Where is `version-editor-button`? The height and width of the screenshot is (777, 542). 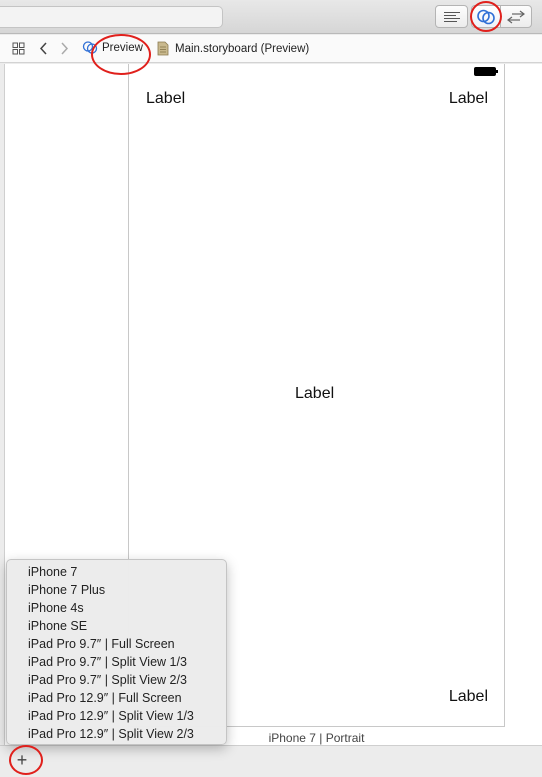 version-editor-button is located at coordinates (516, 16).